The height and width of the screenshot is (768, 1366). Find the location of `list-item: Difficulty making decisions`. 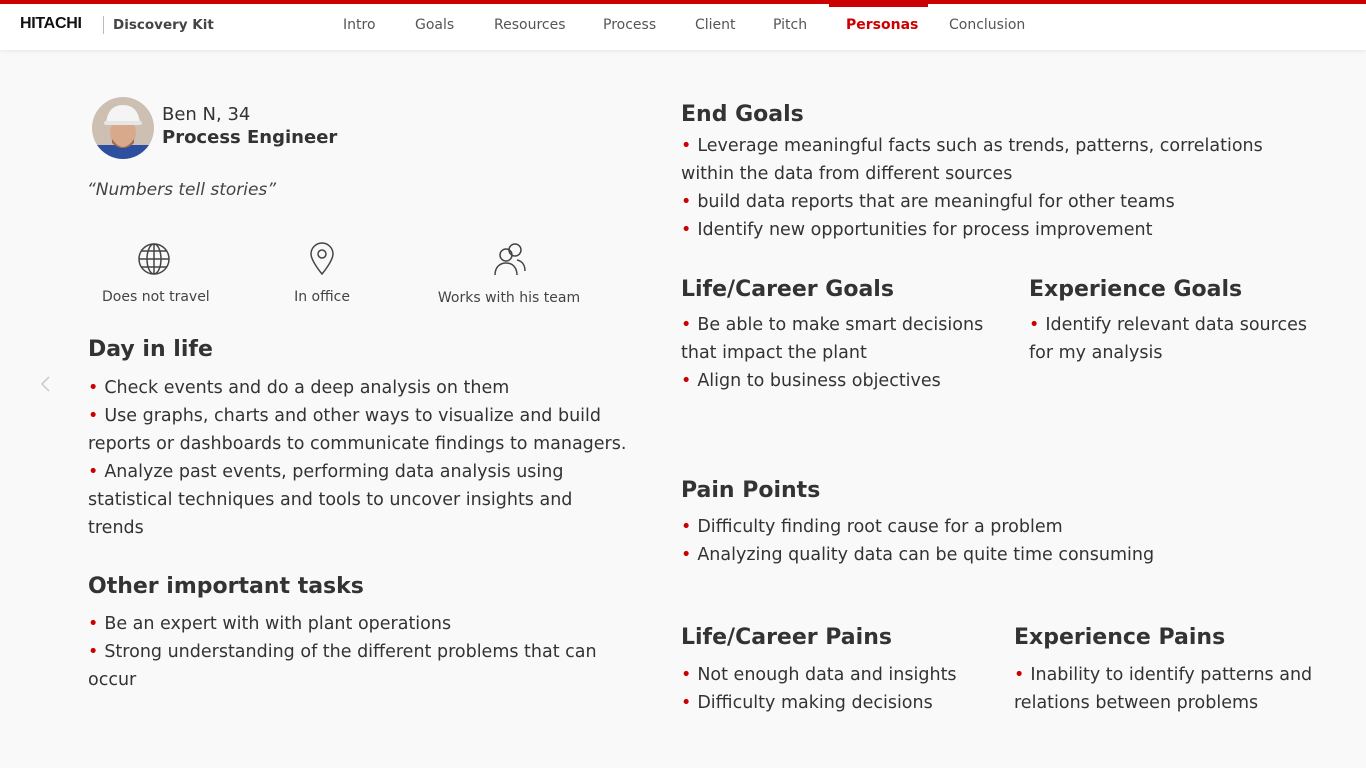

list-item: Difficulty making decisions is located at coordinates (841, 703).